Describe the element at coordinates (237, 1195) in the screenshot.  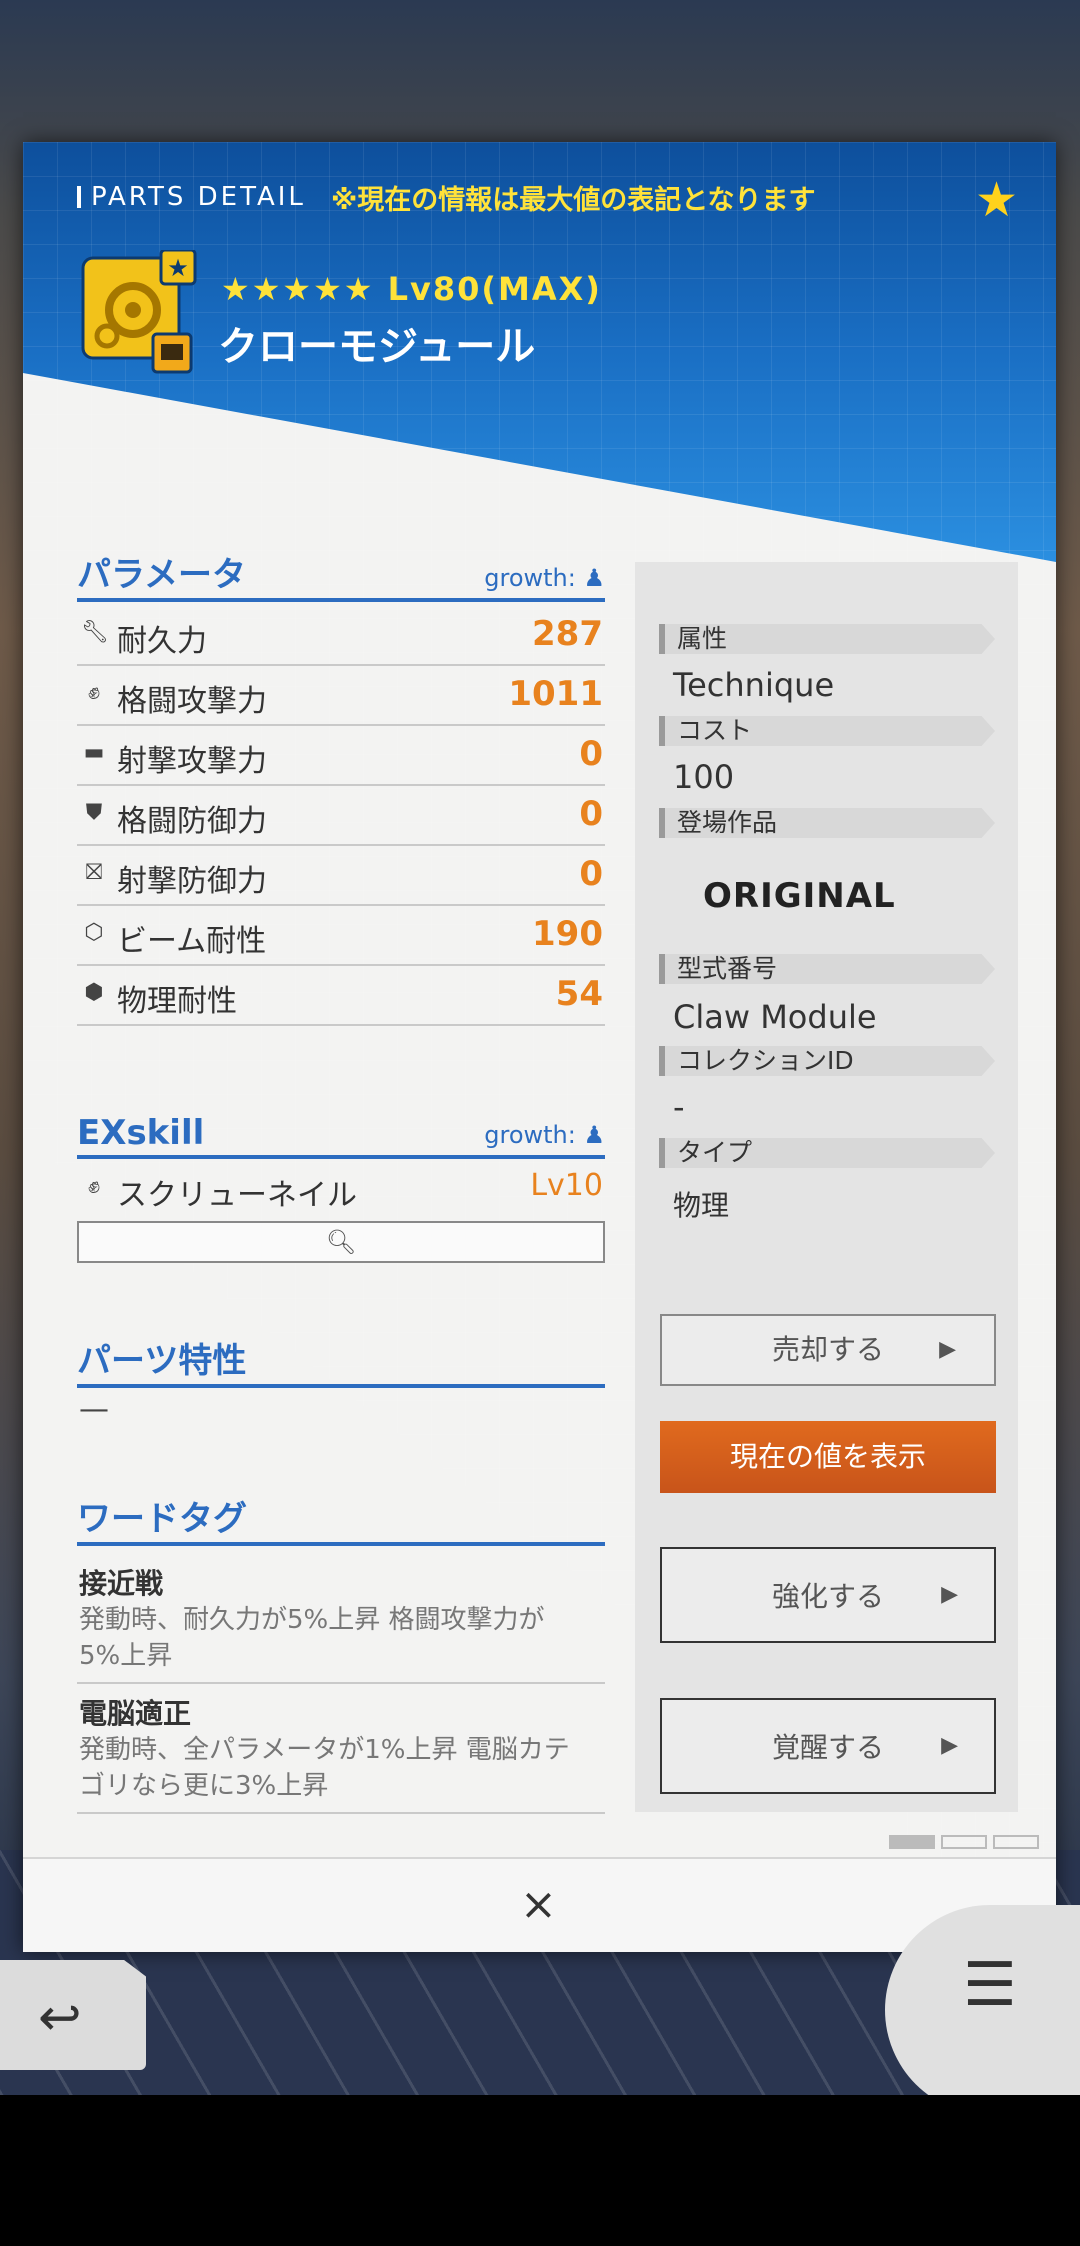
I see `exskill-name: スクリューネイル` at that location.